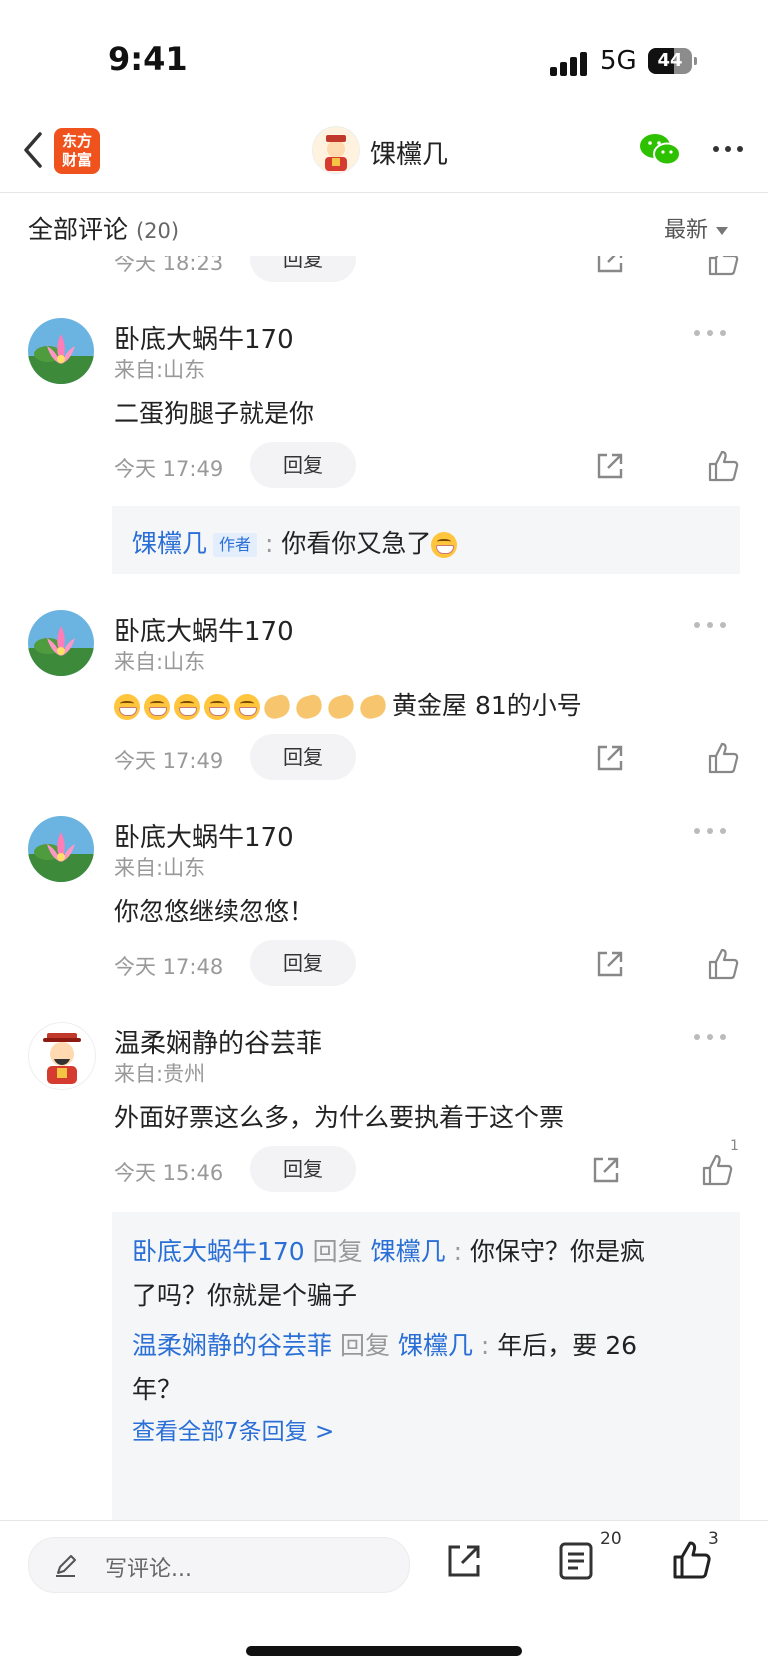  Describe the element at coordinates (384, 55) in the screenshot. I see `status-bar: 9:41 5G 44` at that location.